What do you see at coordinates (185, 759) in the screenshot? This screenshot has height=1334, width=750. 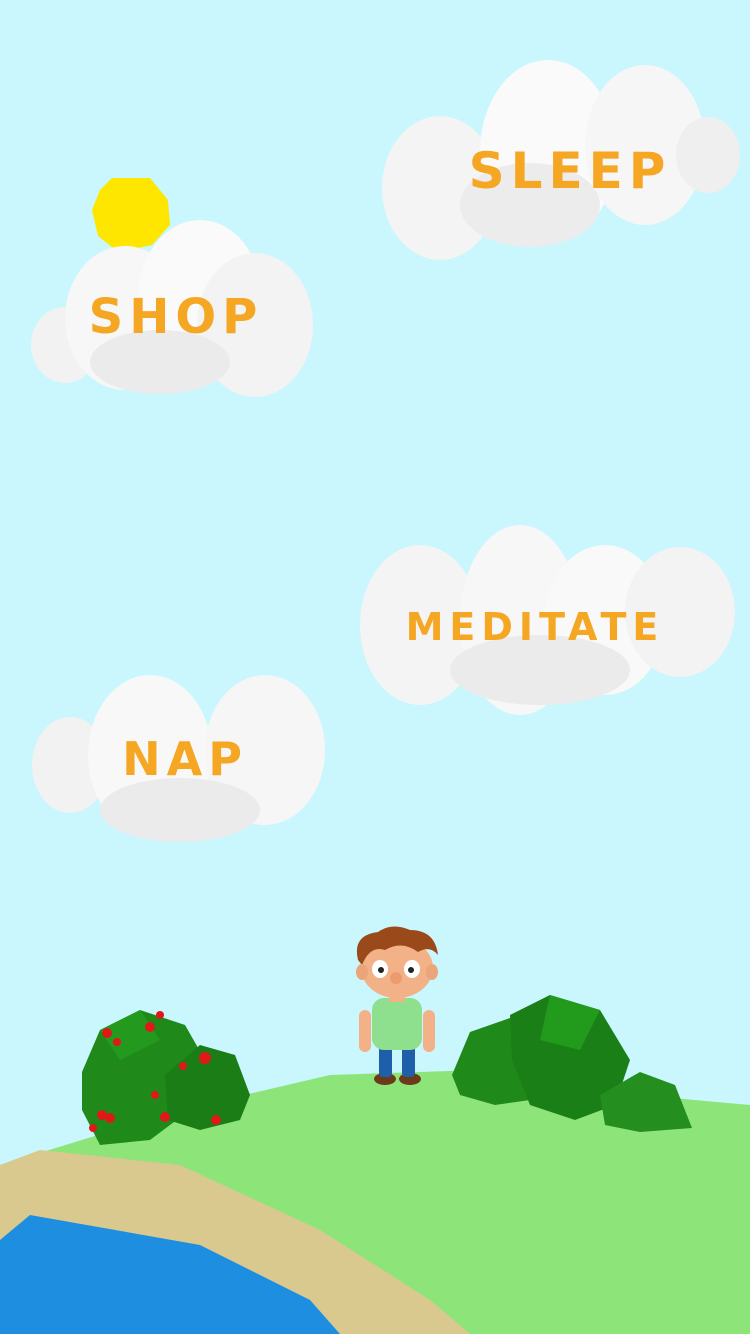 I see `nap-label: NAP` at bounding box center [185, 759].